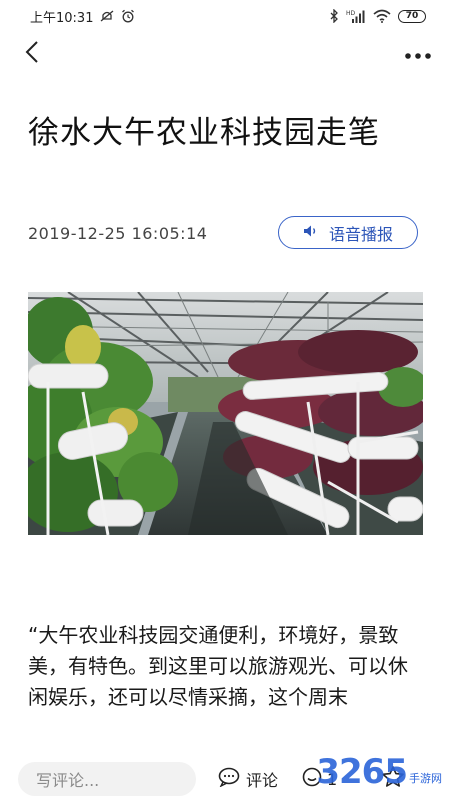 This screenshot has height=800, width=450. I want to click on back-arrow-icon, so click(32, 54).